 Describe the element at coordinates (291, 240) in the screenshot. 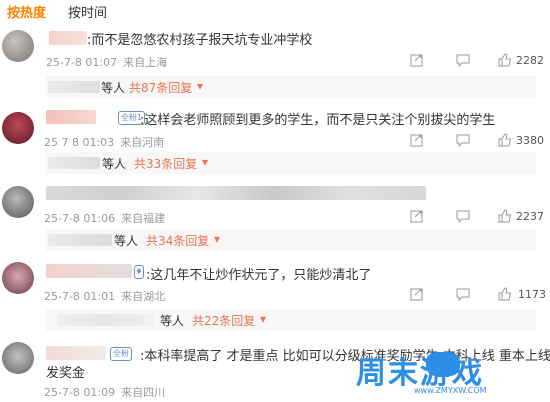

I see `replies-summary: 等人 共34条回复 ▾` at that location.